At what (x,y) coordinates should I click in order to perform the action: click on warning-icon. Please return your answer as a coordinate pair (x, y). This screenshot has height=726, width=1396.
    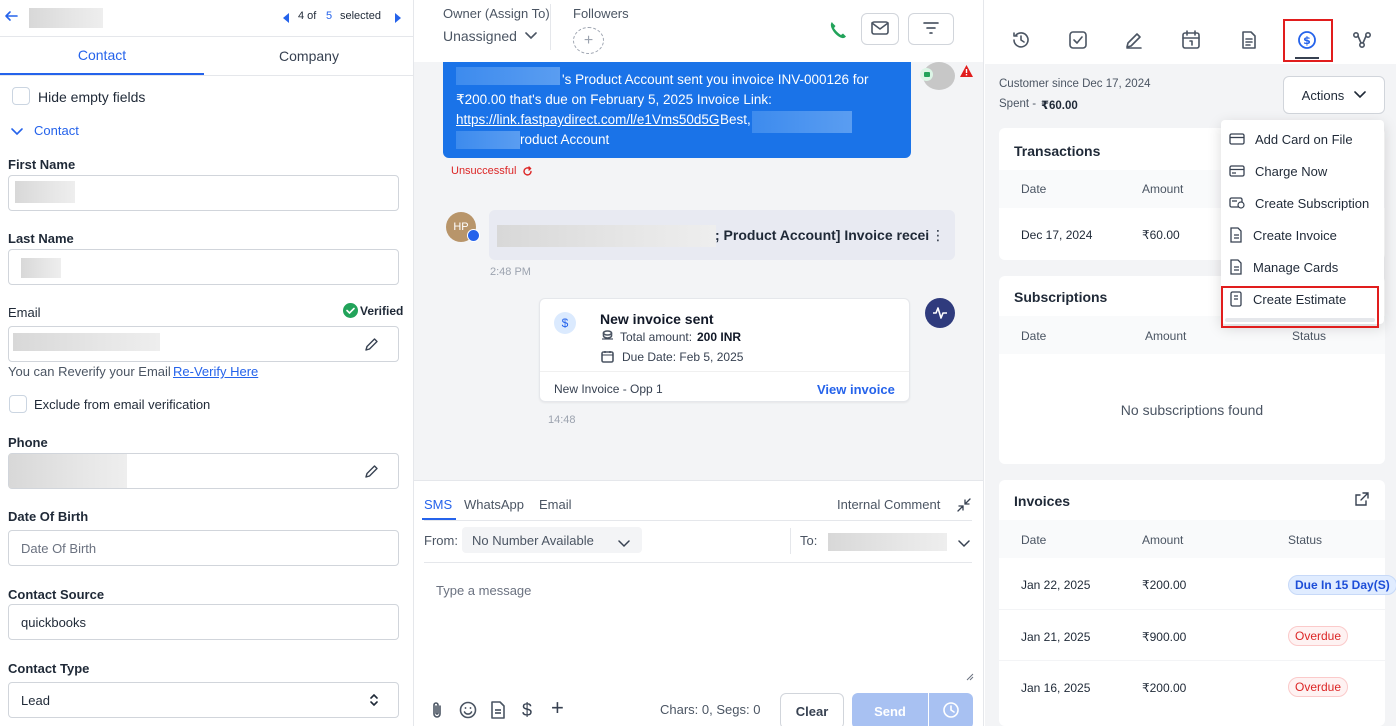
    Looking at the image, I should click on (966, 72).